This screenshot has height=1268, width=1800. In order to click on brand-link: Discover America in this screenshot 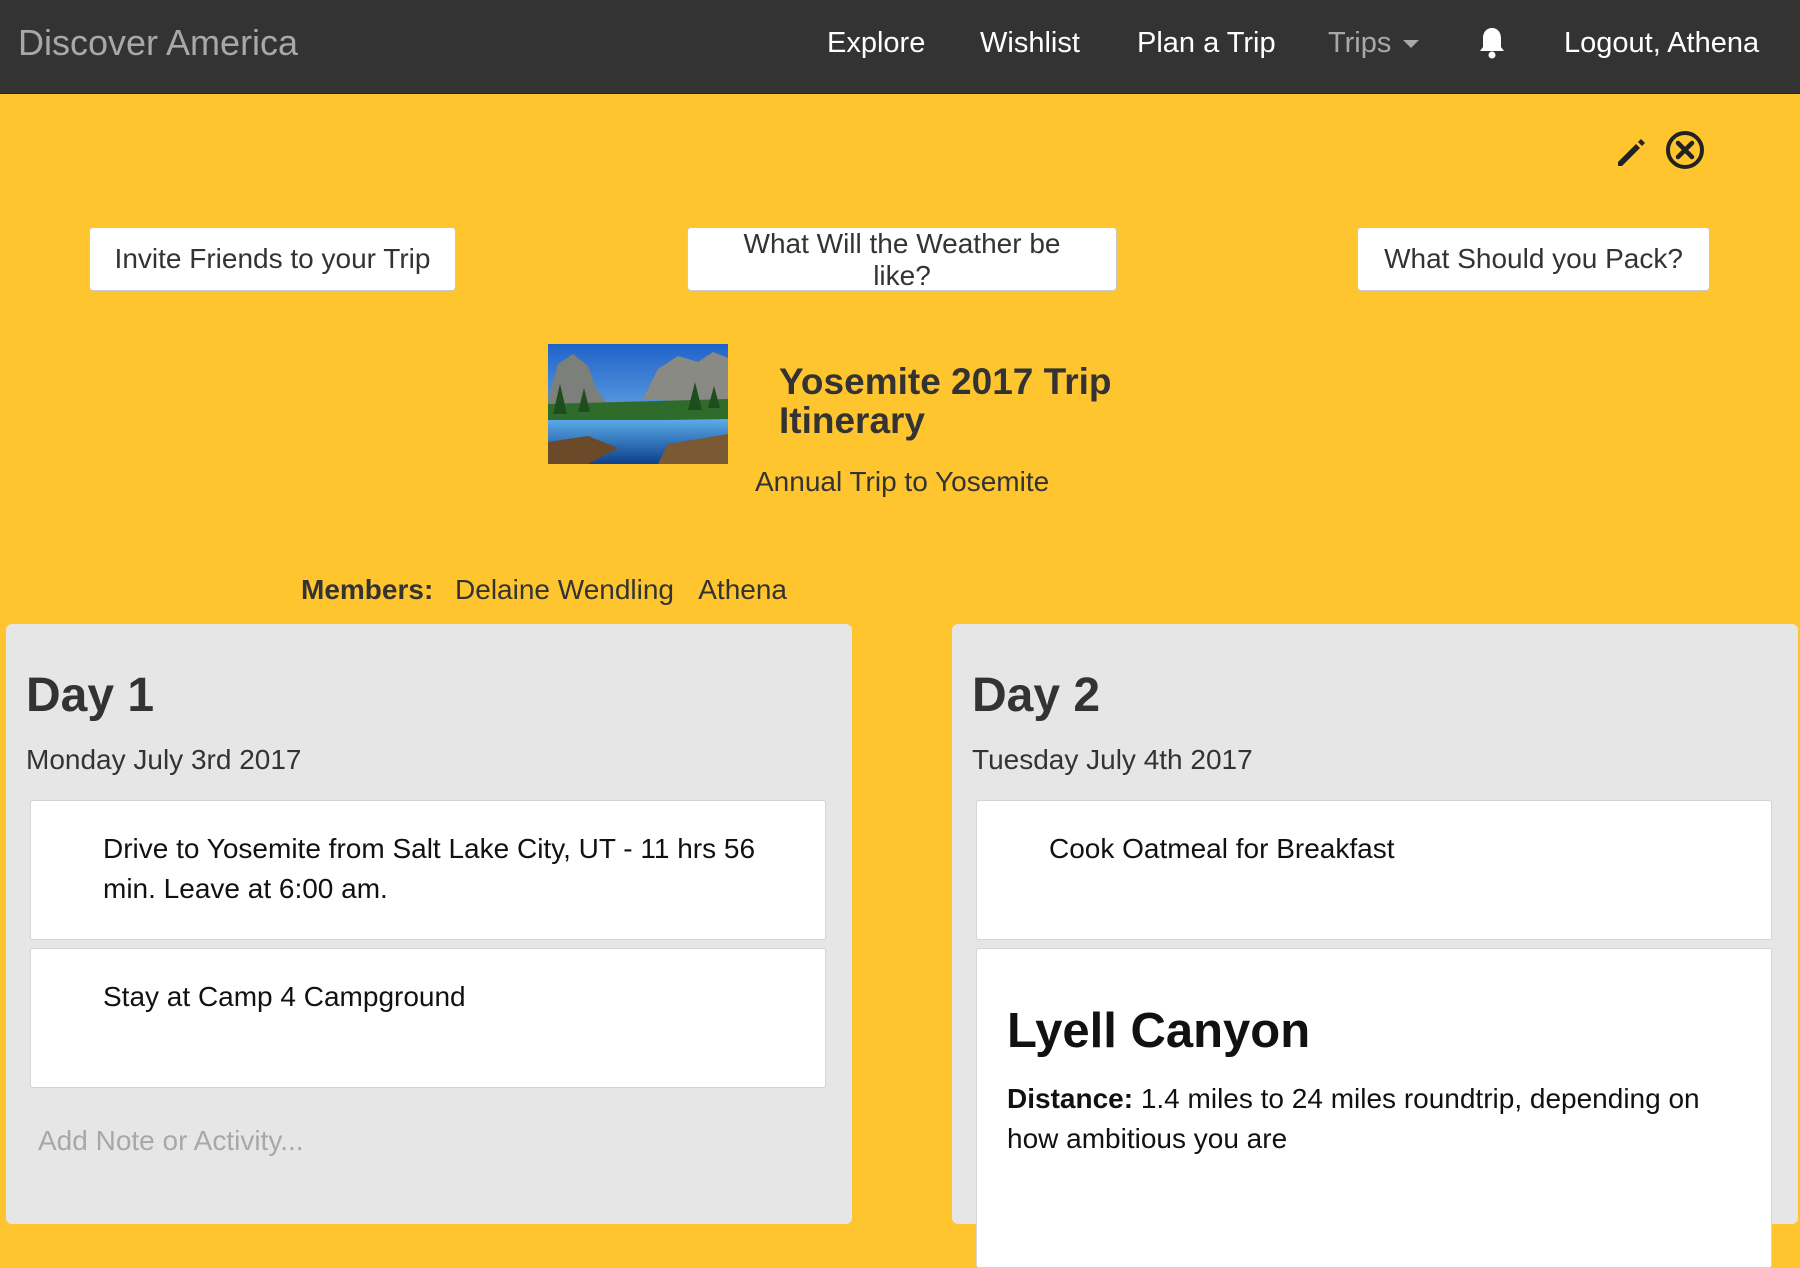, I will do `click(158, 43)`.